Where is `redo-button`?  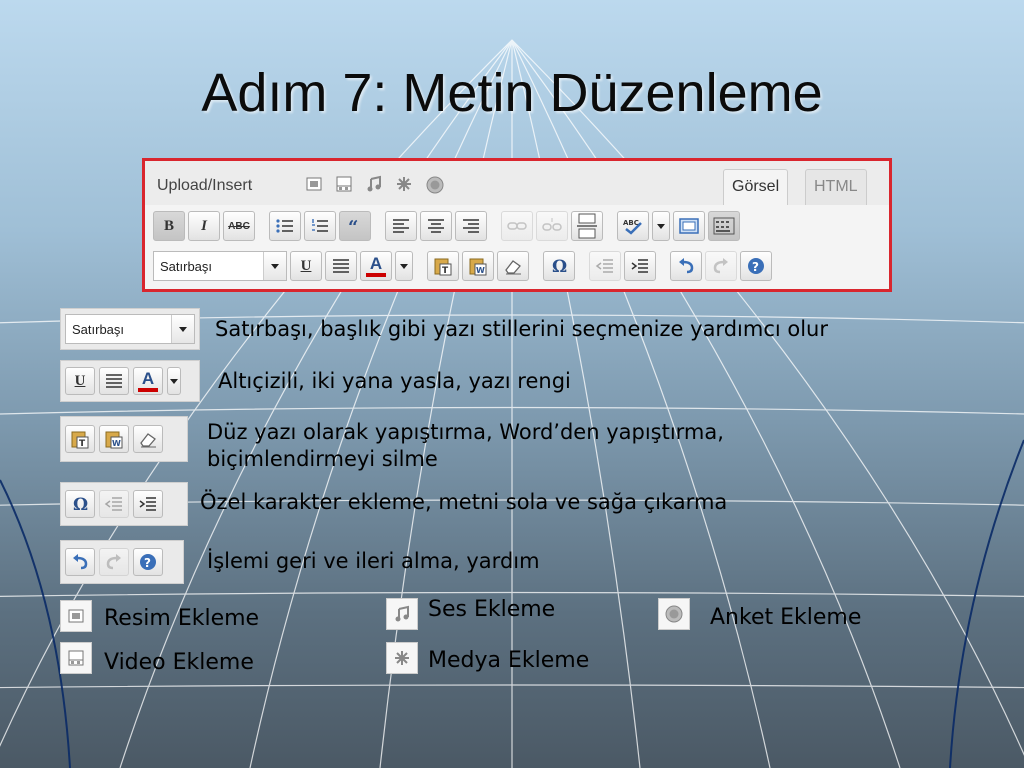 redo-button is located at coordinates (721, 266).